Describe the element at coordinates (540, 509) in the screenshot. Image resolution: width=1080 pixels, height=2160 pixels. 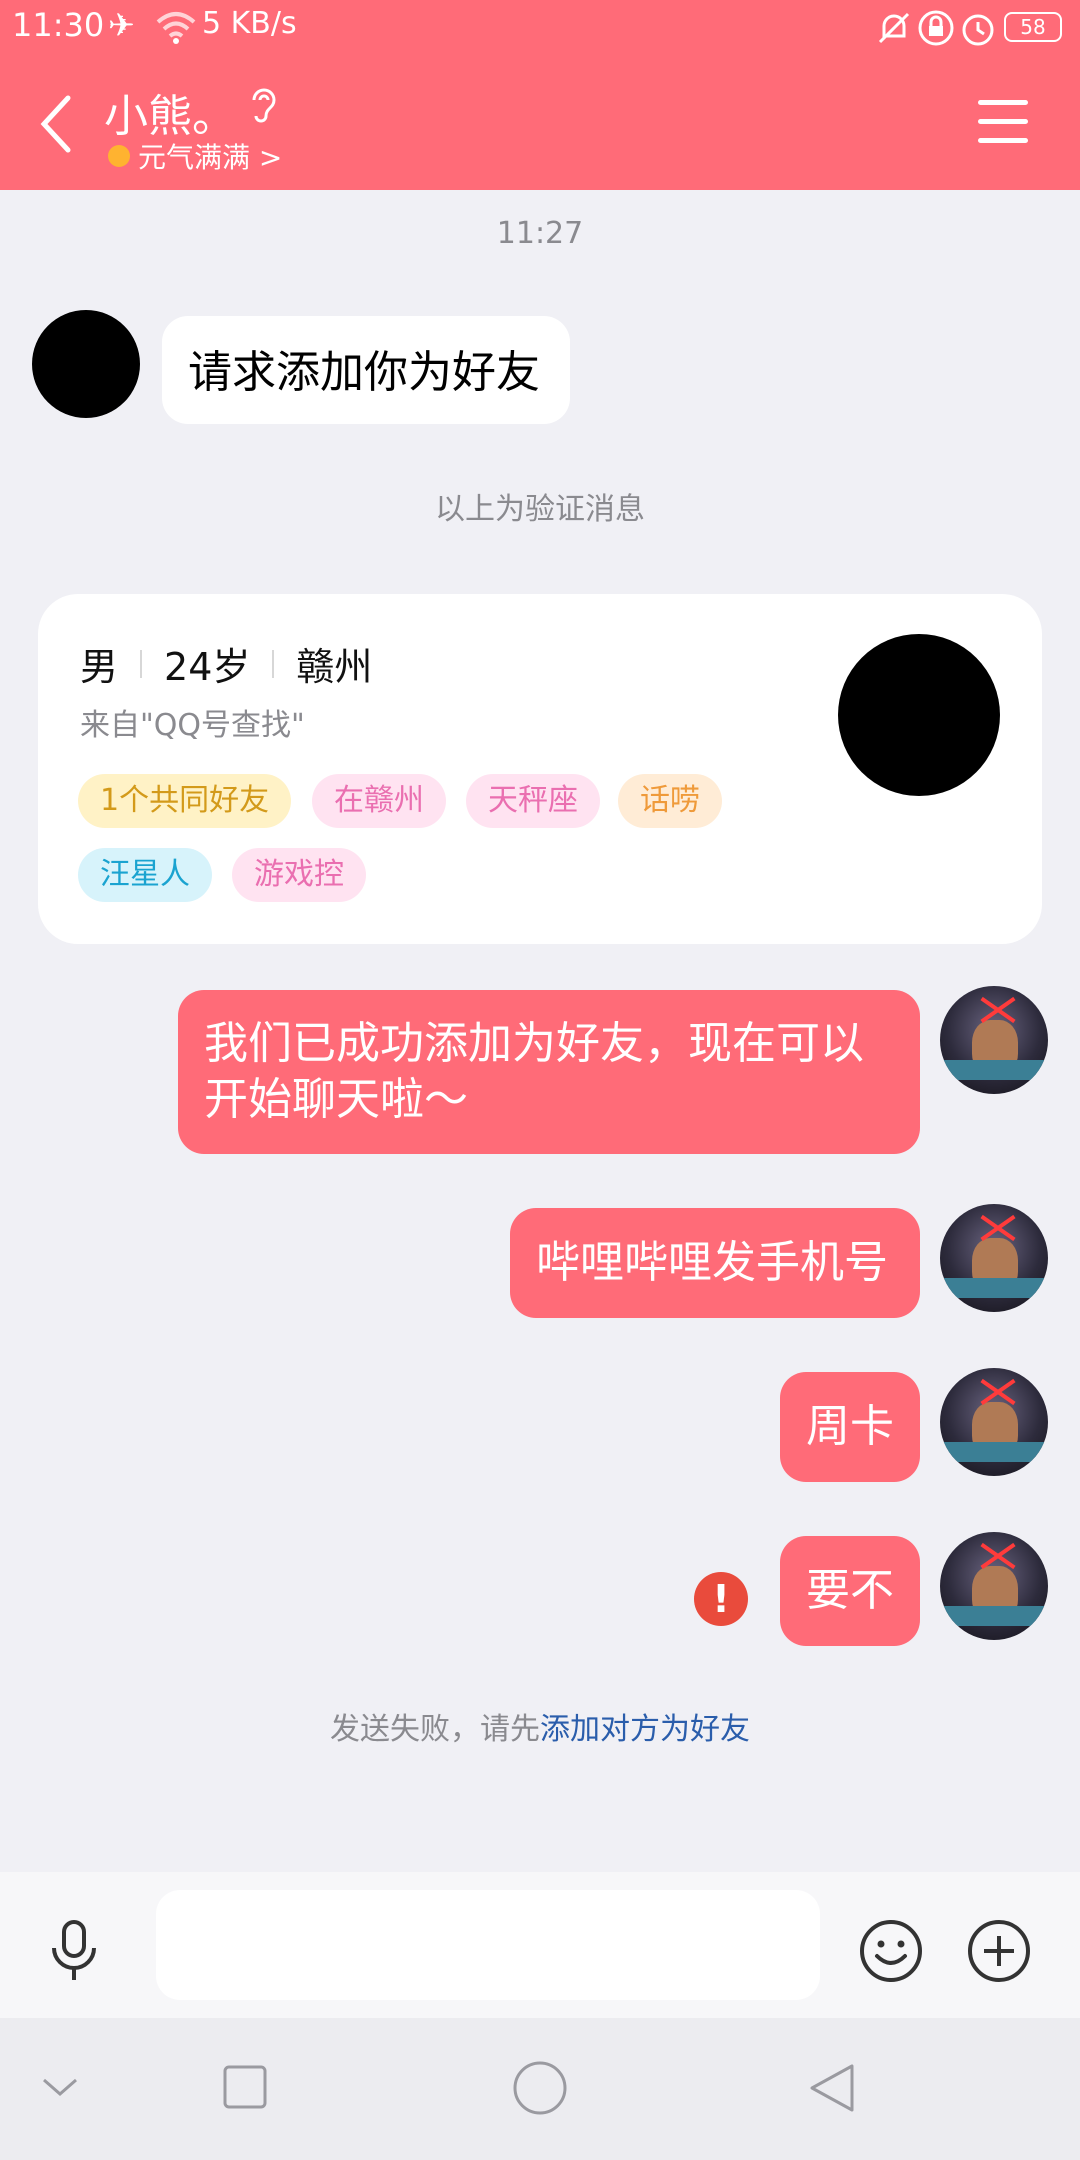
I see `verification-note: 以上为验证消息` at that location.